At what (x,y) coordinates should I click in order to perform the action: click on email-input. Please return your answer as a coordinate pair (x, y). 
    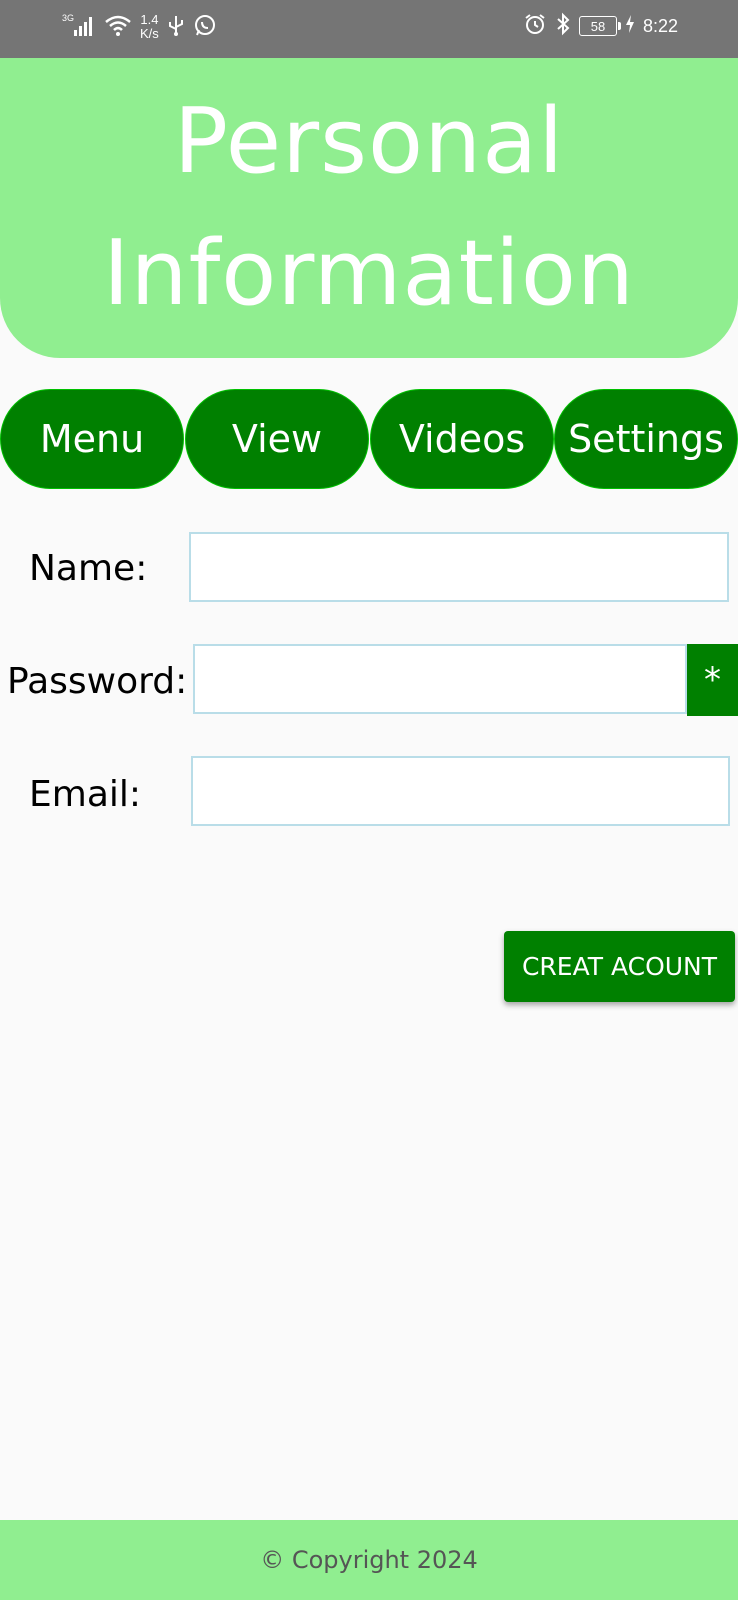
    Looking at the image, I should click on (460, 791).